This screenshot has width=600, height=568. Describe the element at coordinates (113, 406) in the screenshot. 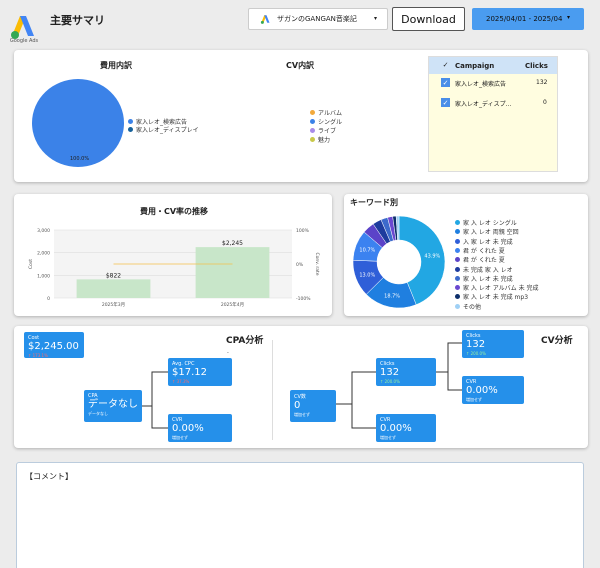

I see `cpa-kpi: CPA データなし データなし` at that location.